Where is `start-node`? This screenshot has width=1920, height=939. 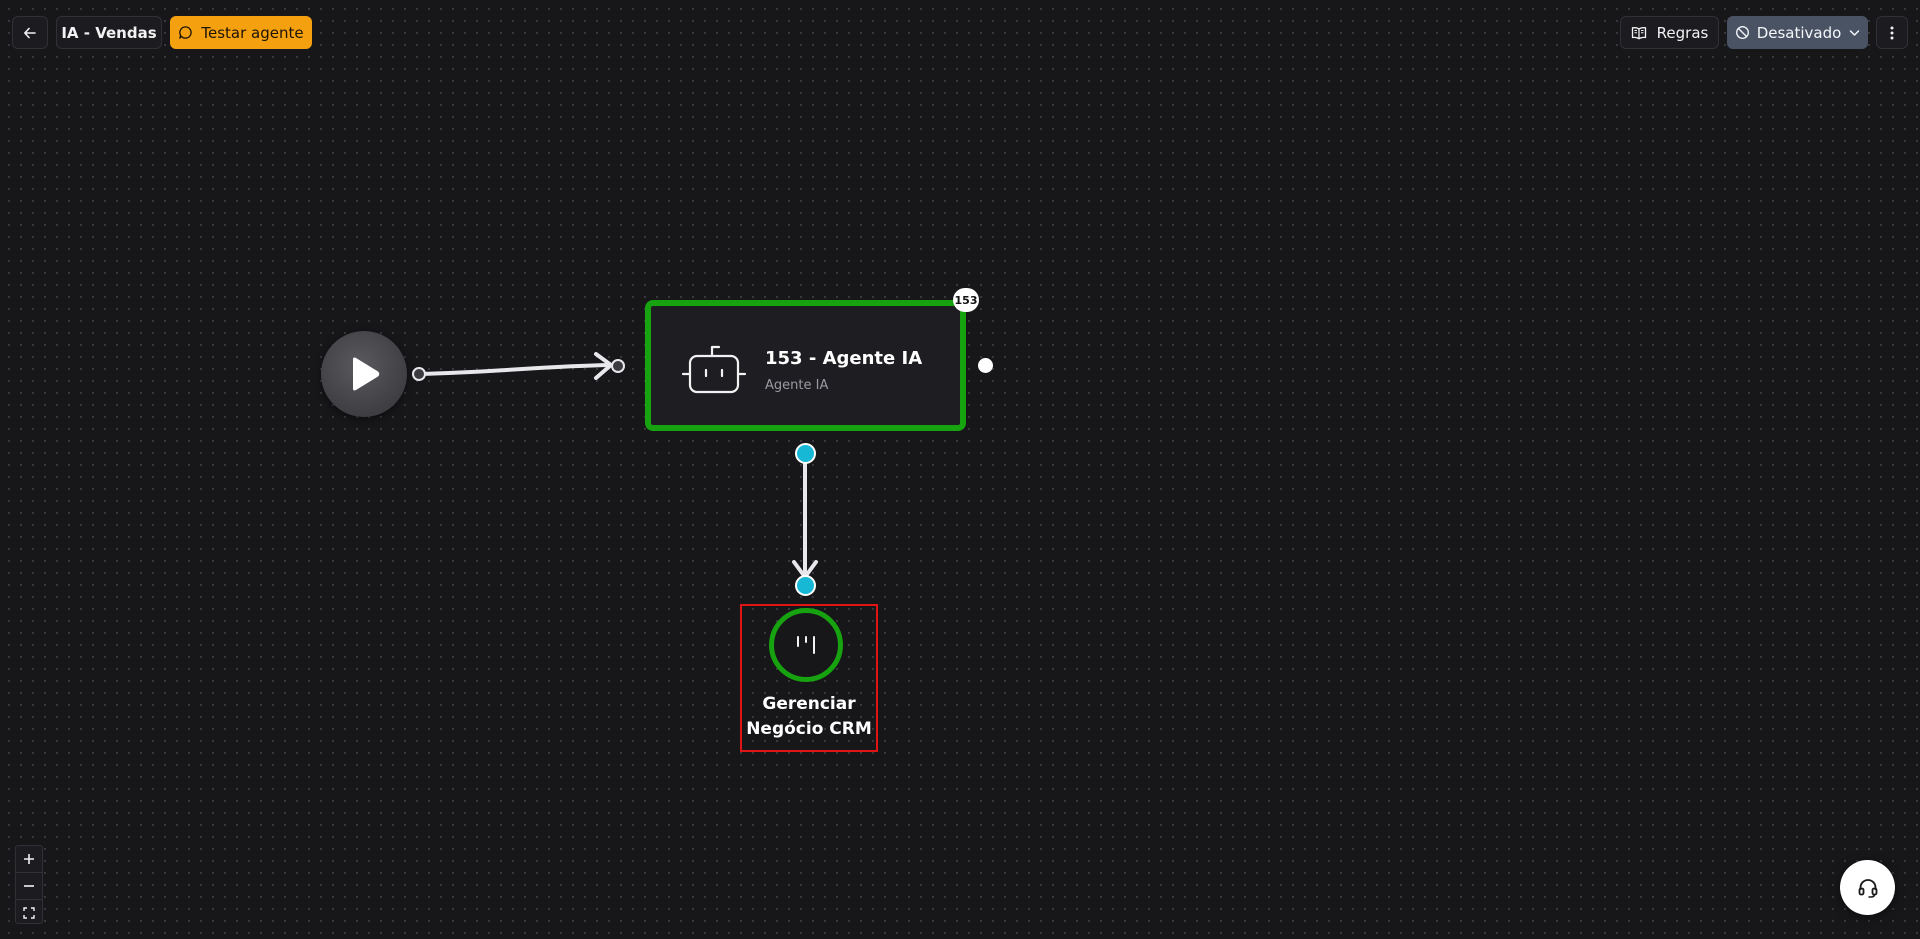
start-node is located at coordinates (364, 374).